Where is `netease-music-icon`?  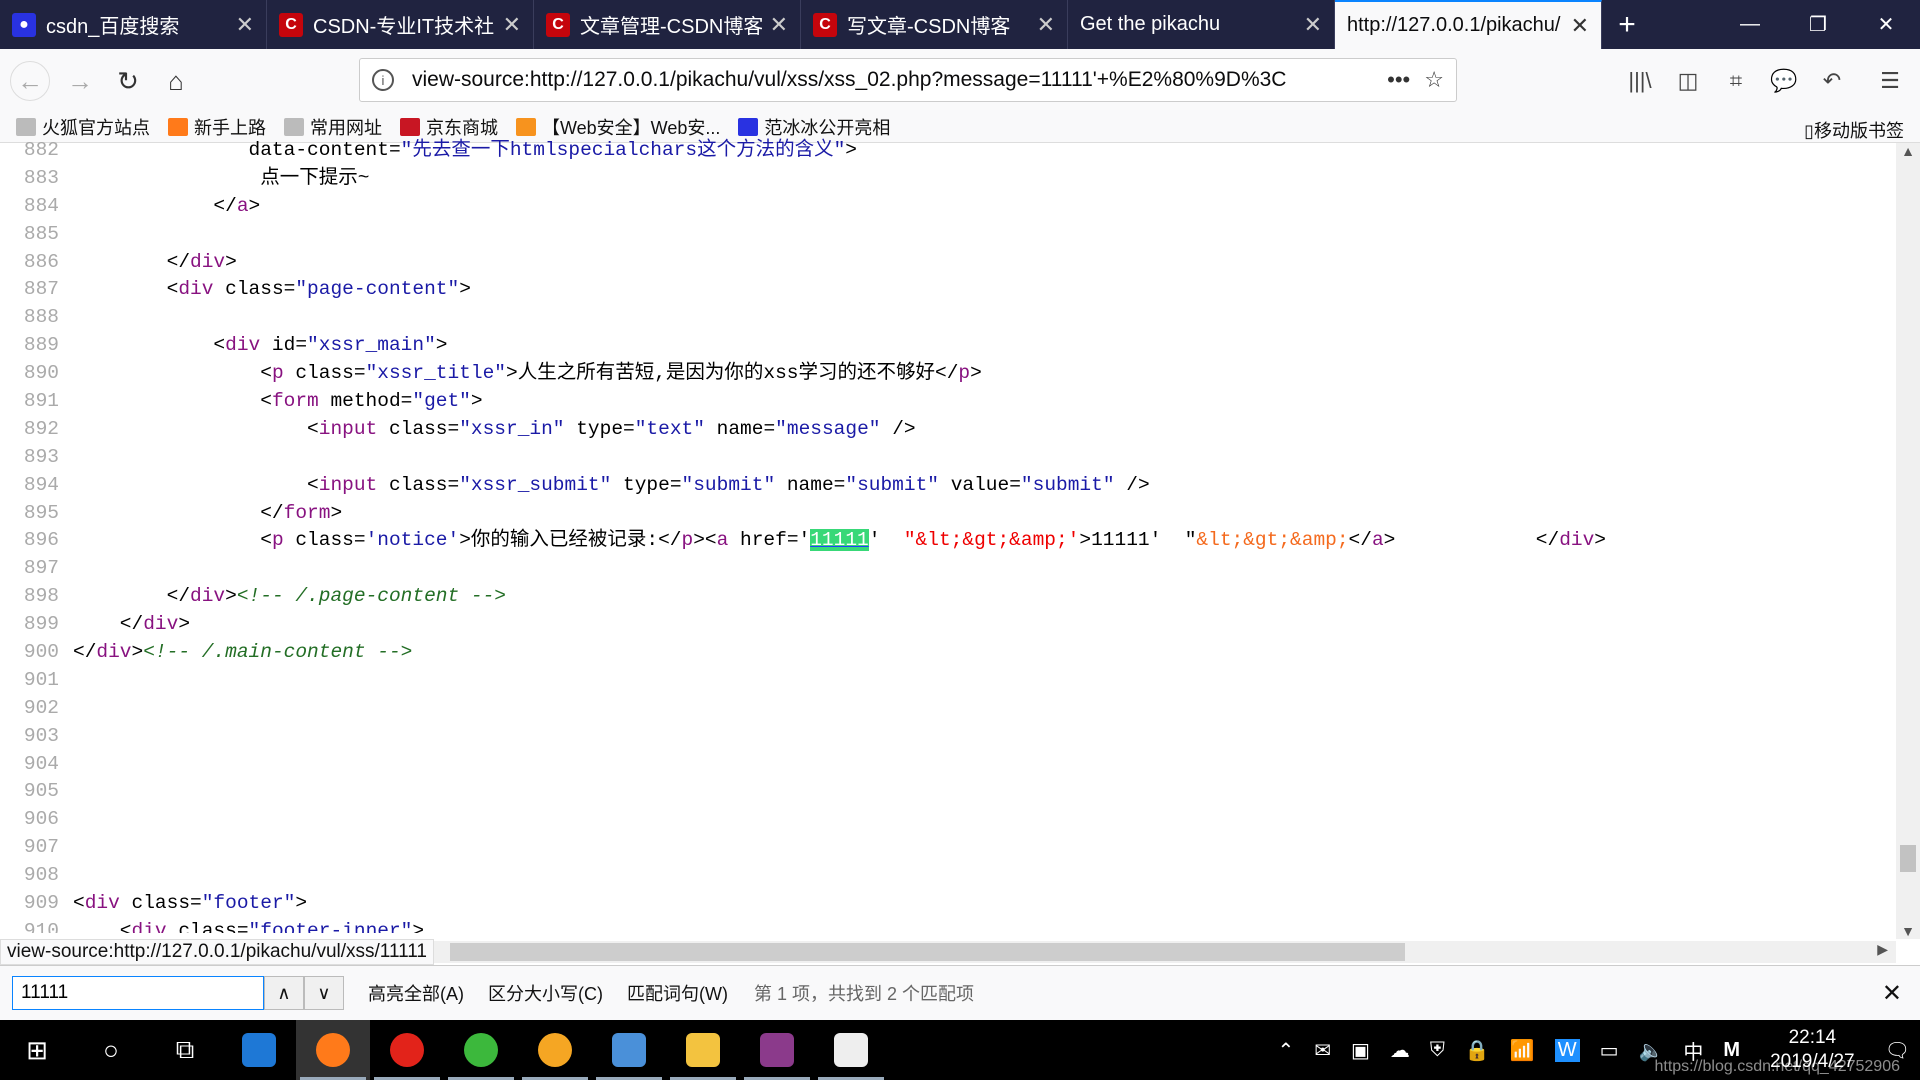 netease-music-icon is located at coordinates (407, 1050).